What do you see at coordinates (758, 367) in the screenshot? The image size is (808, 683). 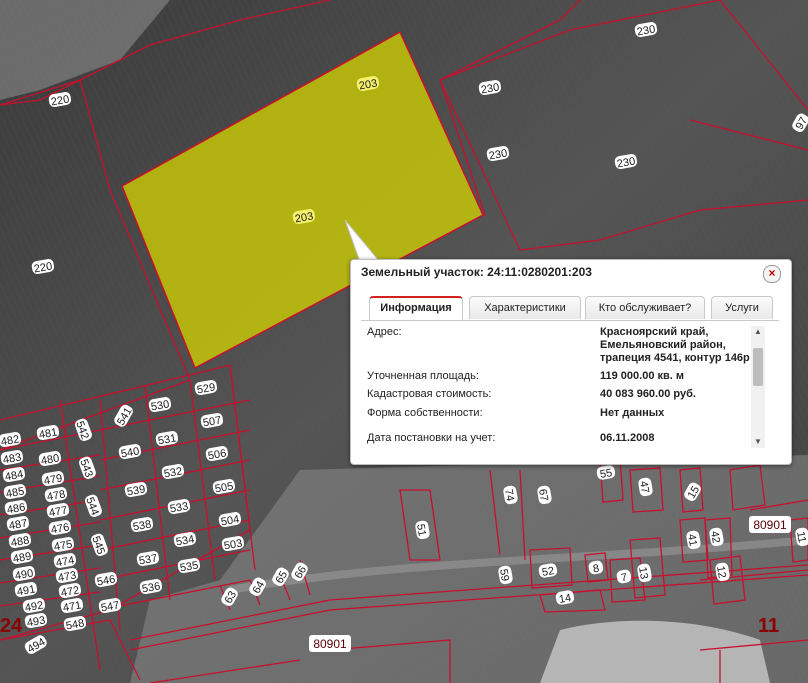 I see `scroll-thumb` at bounding box center [758, 367].